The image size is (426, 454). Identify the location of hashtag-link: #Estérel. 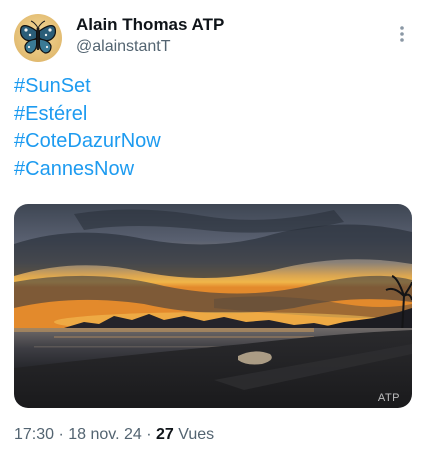
(87, 115).